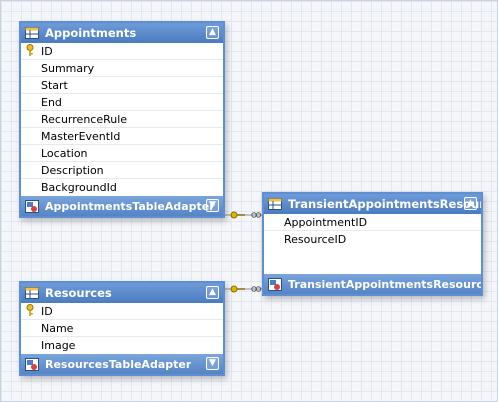 This screenshot has width=498, height=402. Describe the element at coordinates (244, 215) in the screenshot. I see `relation-appointments-transient` at that location.